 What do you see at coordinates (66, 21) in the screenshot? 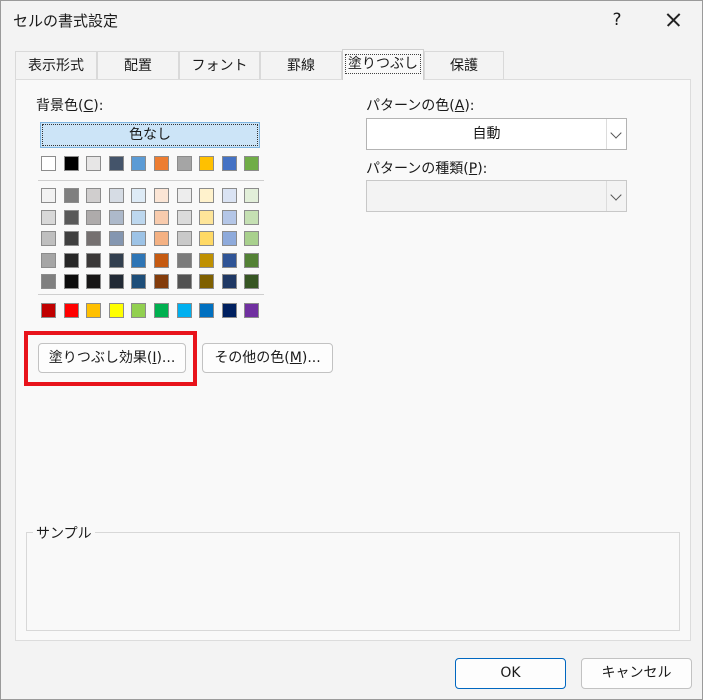
I see `dialog-title: セルの書式設定` at bounding box center [66, 21].